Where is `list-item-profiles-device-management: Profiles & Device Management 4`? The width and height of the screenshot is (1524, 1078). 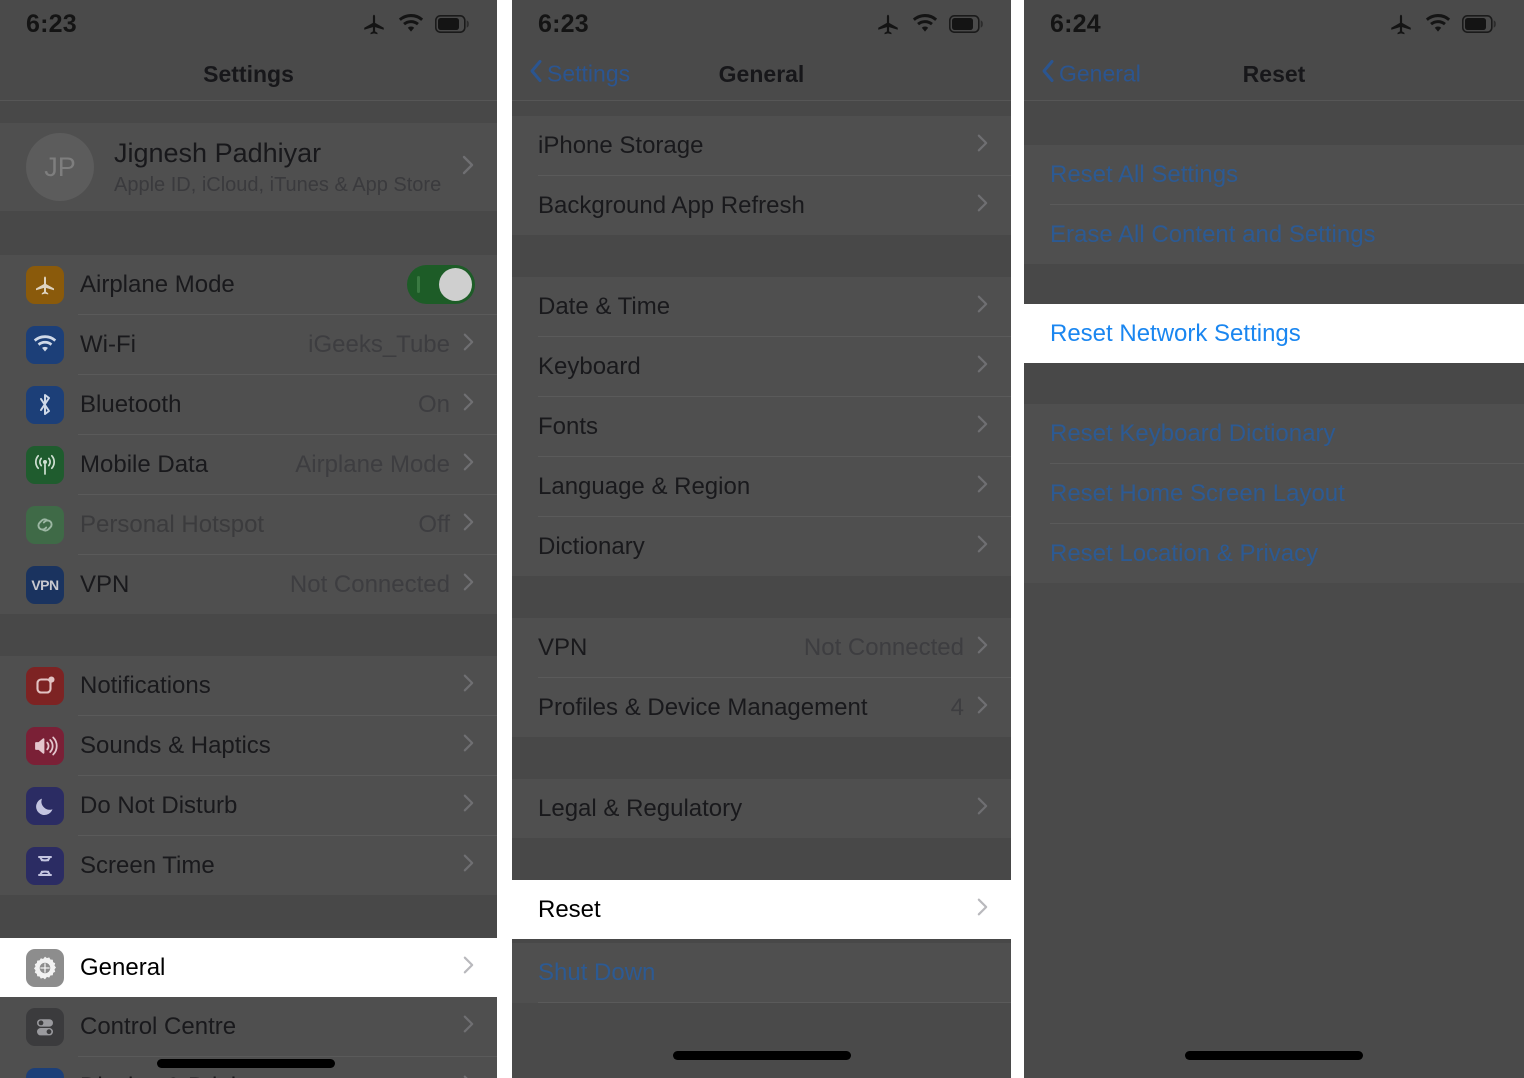
list-item-profiles-device-management: Profiles & Device Management 4 is located at coordinates (761, 707).